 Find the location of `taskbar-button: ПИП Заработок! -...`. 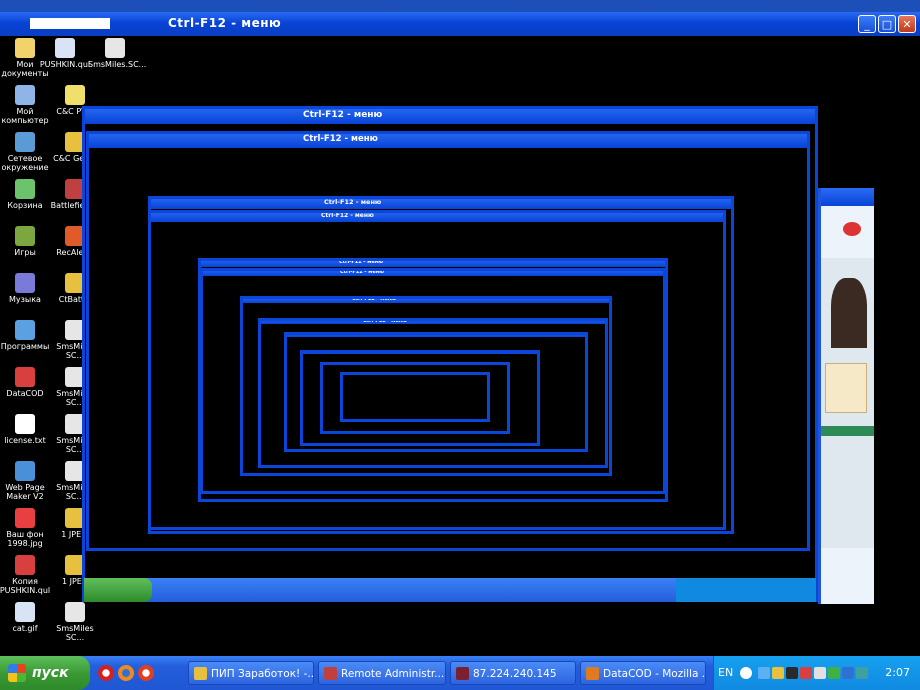

taskbar-button: ПИП Заработок! -... is located at coordinates (251, 673).